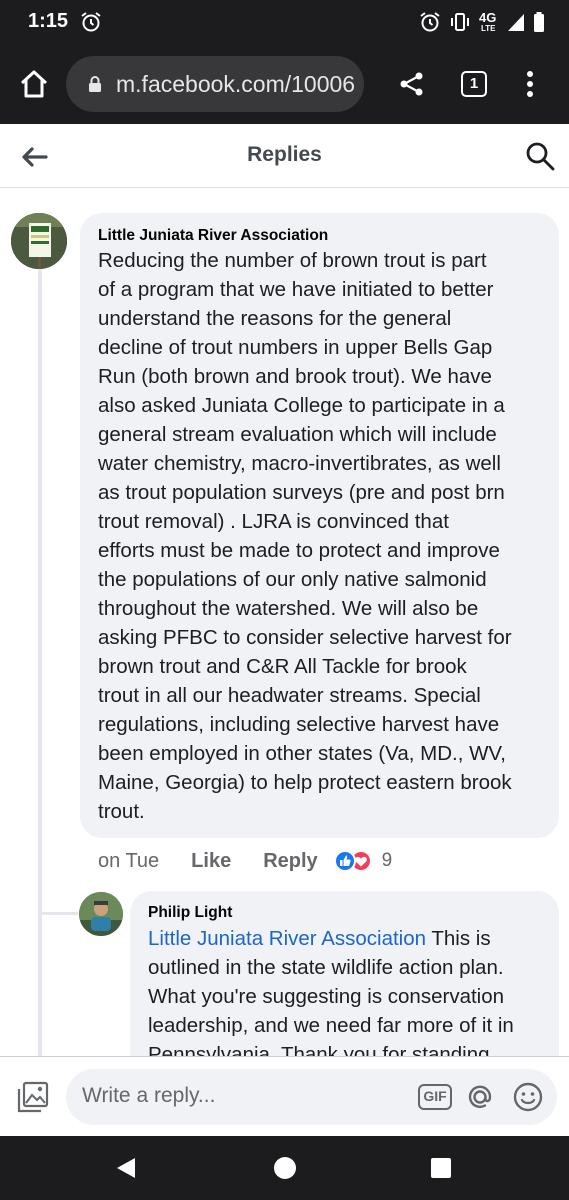 The height and width of the screenshot is (1200, 569). Describe the element at coordinates (480, 1097) in the screenshot. I see `mention-icon` at that location.